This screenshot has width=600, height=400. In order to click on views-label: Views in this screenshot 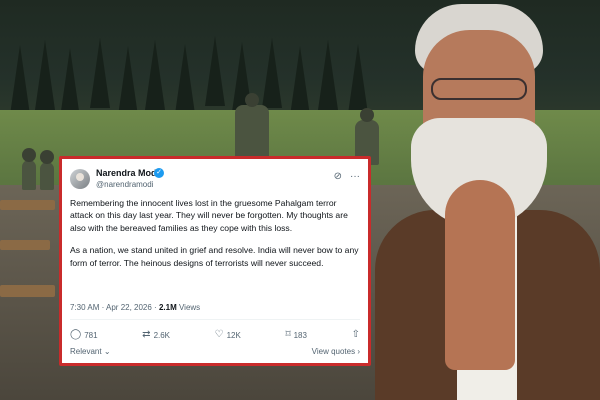, I will do `click(189, 307)`.